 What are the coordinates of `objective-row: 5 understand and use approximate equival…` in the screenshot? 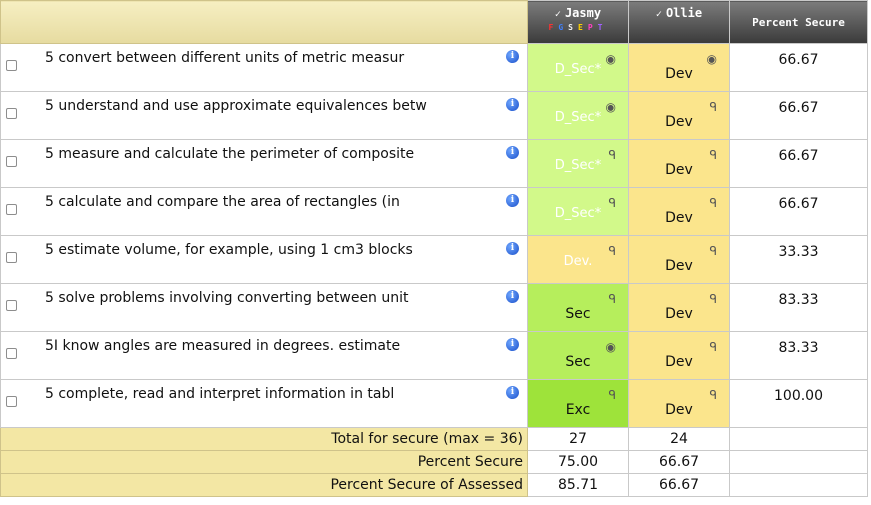 It's located at (434, 115).